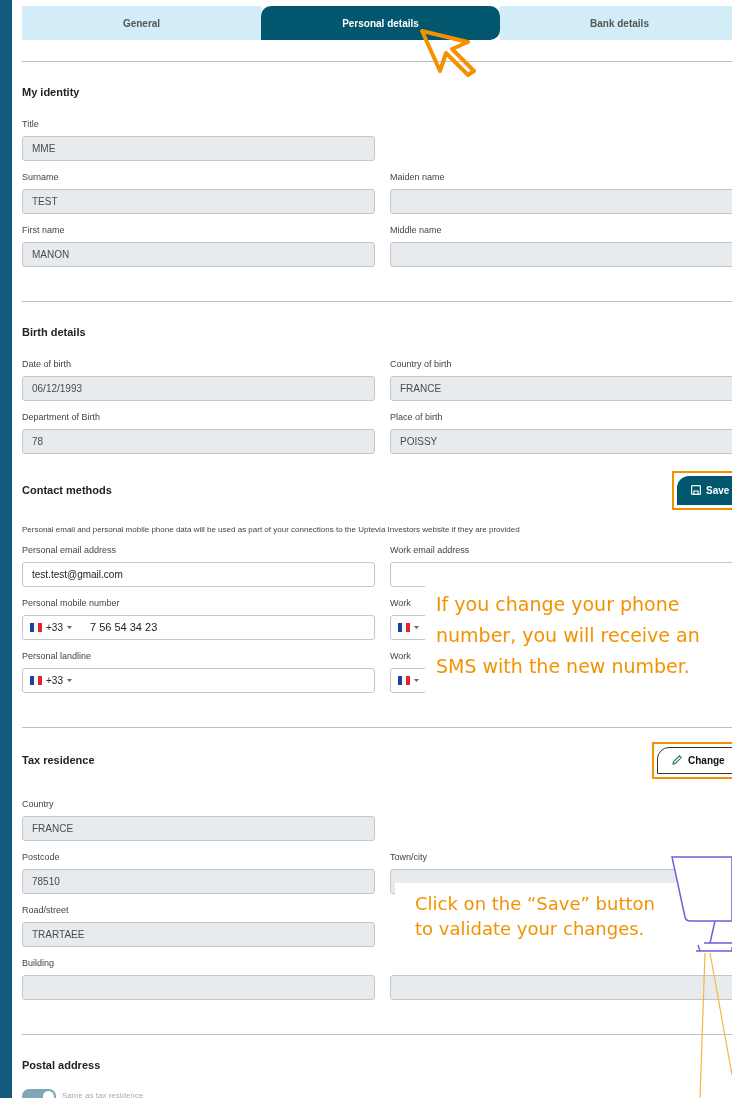 The image size is (732, 1098). I want to click on field-label: Department of Birth, so click(61, 418).